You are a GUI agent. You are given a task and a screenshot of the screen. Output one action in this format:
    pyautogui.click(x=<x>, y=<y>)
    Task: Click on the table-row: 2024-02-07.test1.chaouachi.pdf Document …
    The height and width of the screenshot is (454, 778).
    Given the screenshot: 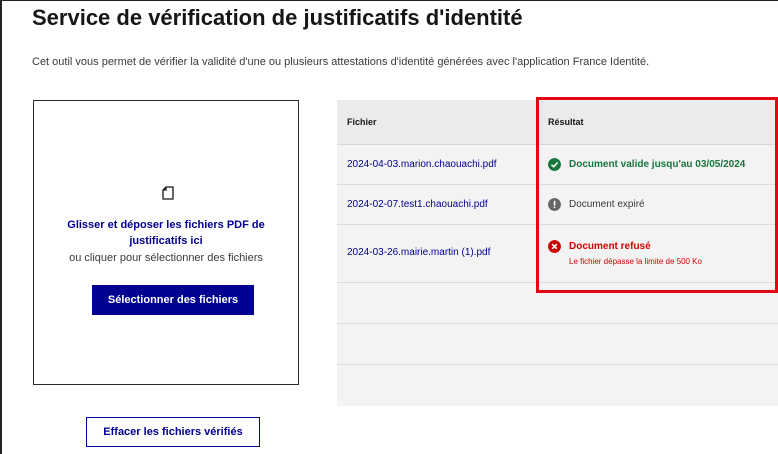 What is the action you would take?
    pyautogui.click(x=557, y=205)
    